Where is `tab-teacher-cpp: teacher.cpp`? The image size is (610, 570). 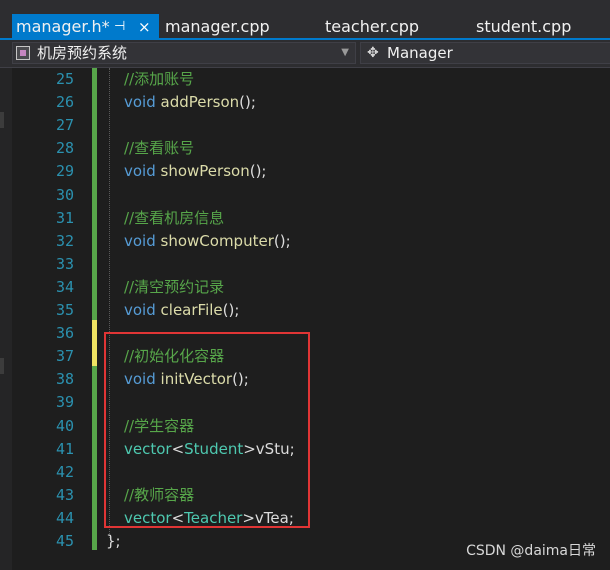 tab-teacher-cpp: teacher.cpp is located at coordinates (372, 27).